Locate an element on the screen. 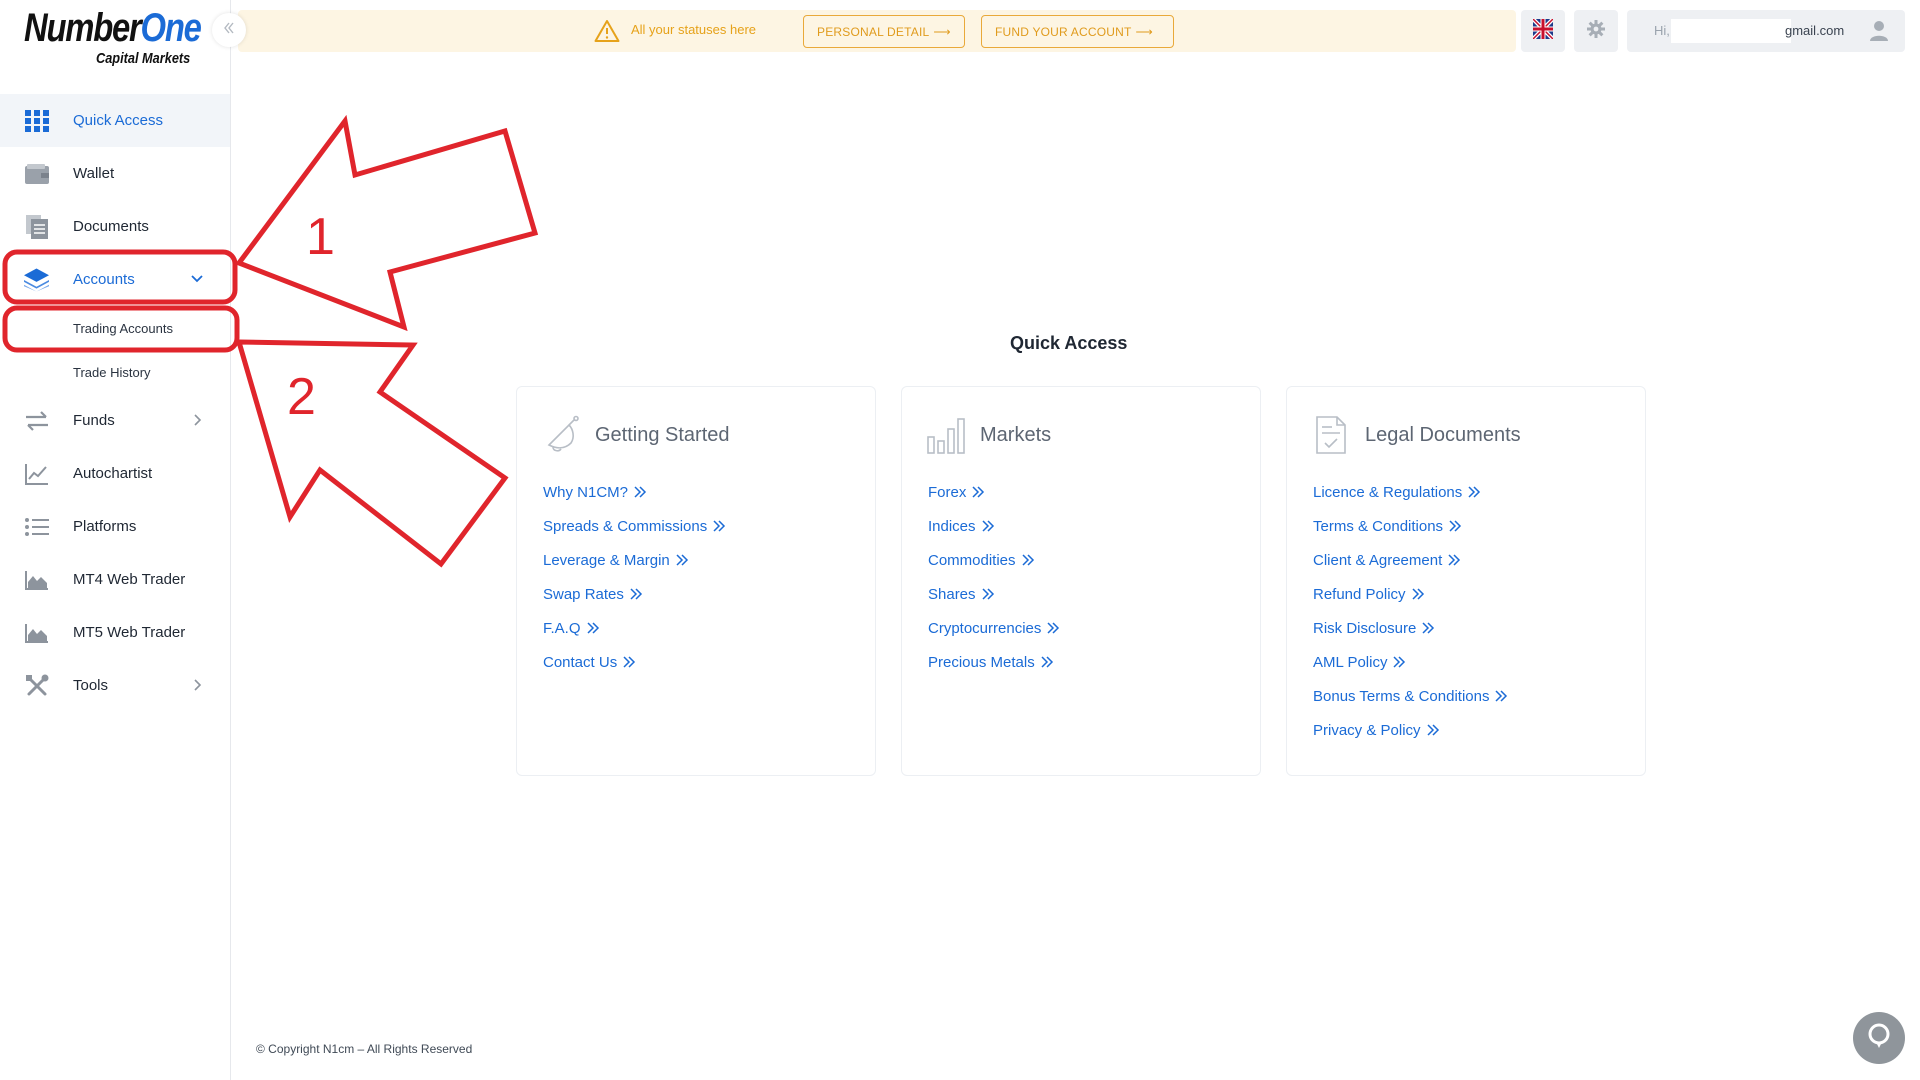 Image resolution: width=1920 pixels, height=1080 pixels. grid-icon is located at coordinates (36, 120).